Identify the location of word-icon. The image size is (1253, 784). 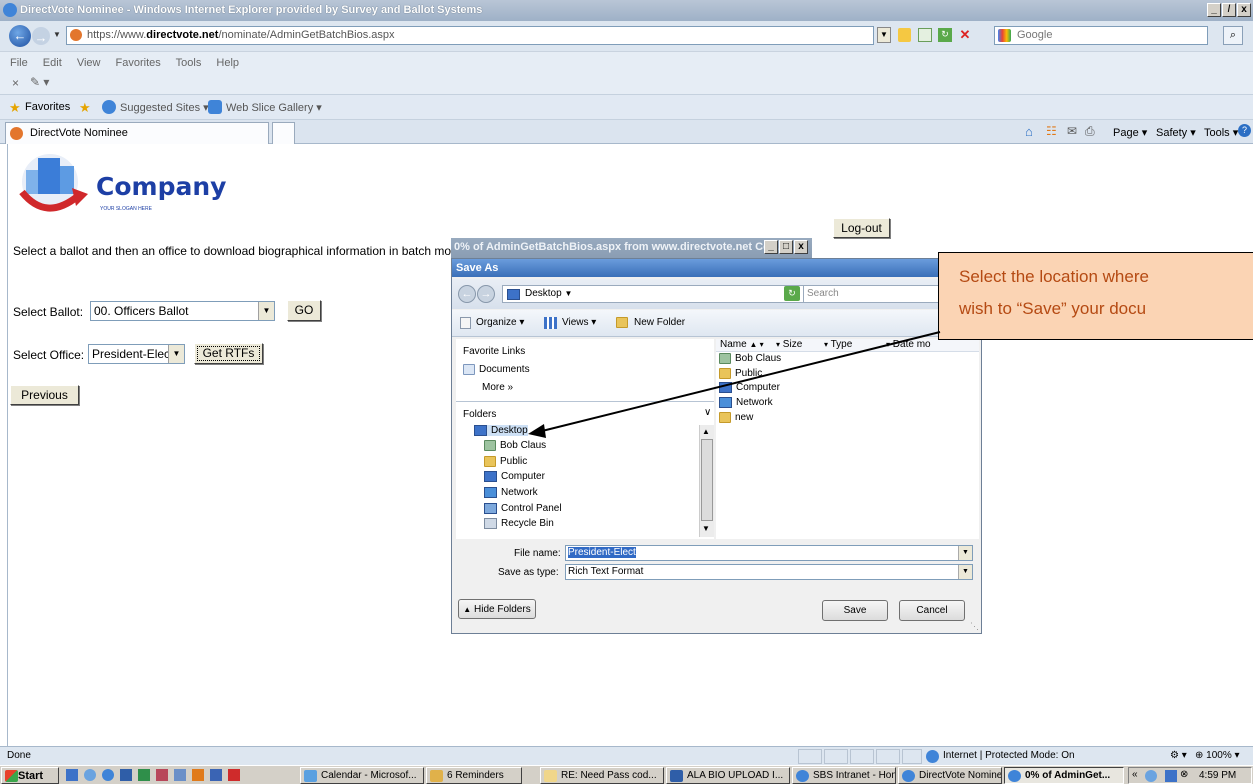
(676, 776).